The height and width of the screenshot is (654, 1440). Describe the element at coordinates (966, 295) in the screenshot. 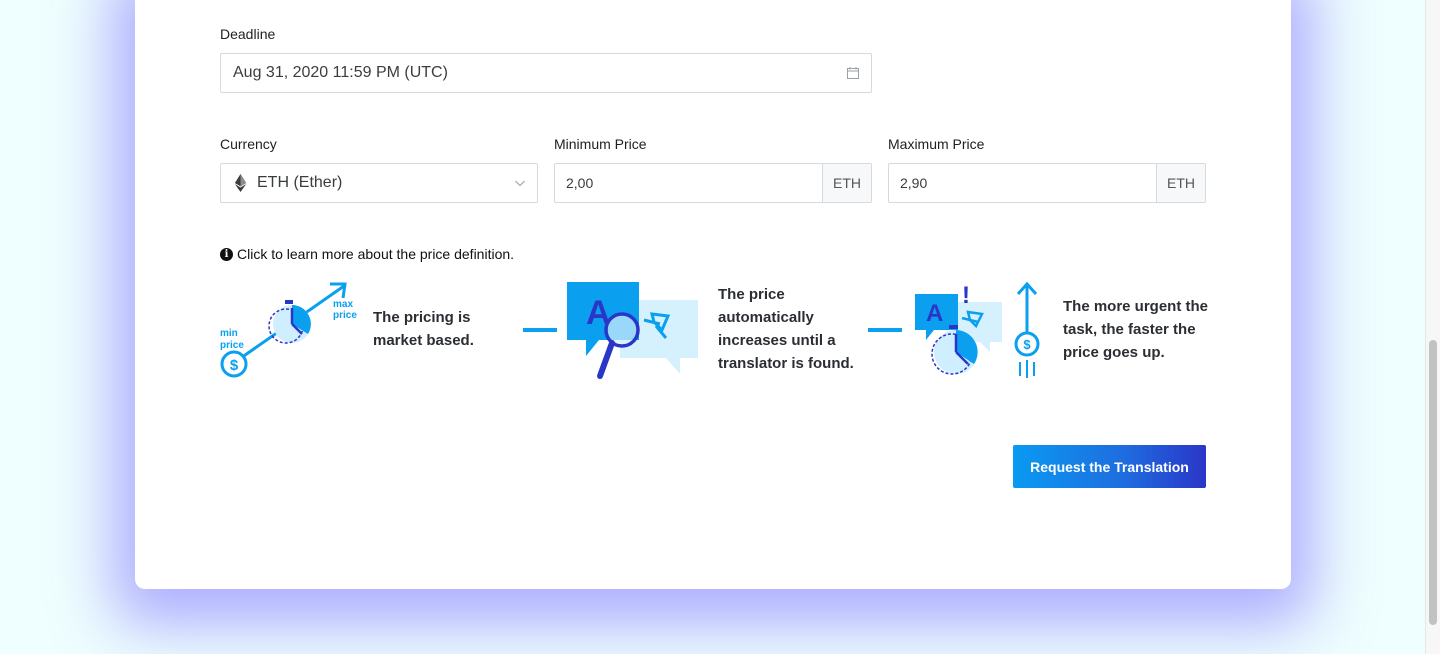

I see `alert-symbol: !` at that location.